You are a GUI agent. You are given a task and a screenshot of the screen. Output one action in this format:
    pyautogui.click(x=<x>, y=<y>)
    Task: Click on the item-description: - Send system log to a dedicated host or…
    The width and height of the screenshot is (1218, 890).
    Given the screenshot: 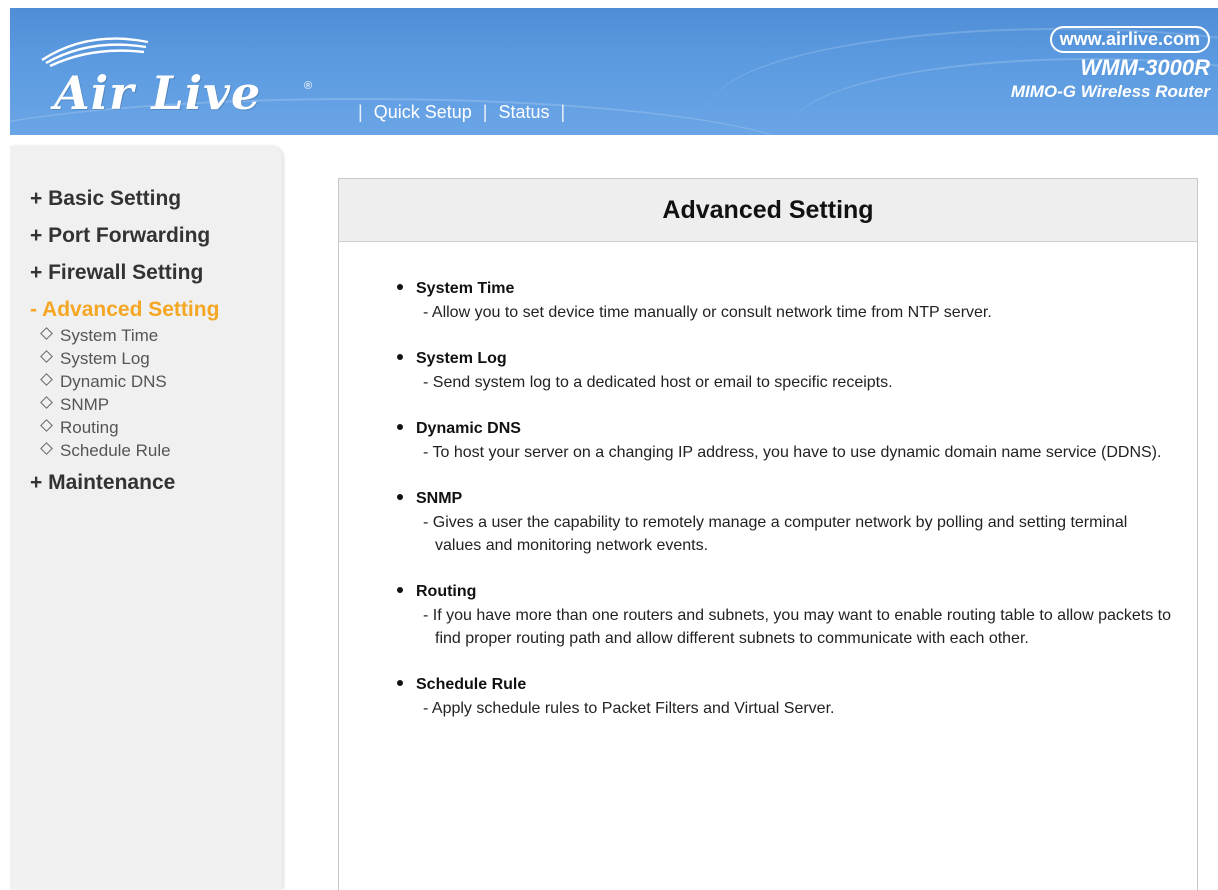 What is the action you would take?
    pyautogui.click(x=658, y=382)
    